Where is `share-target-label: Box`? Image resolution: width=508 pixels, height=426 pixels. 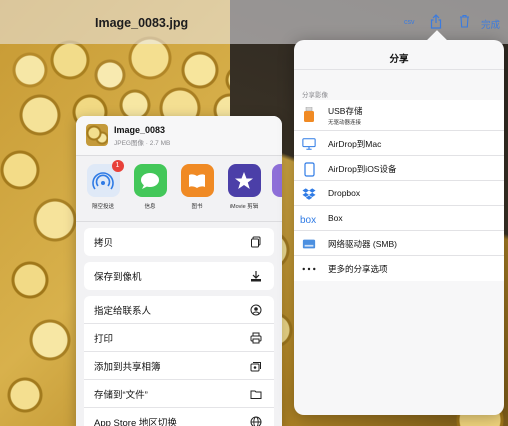
share-target-label: Box is located at coordinates (335, 218).